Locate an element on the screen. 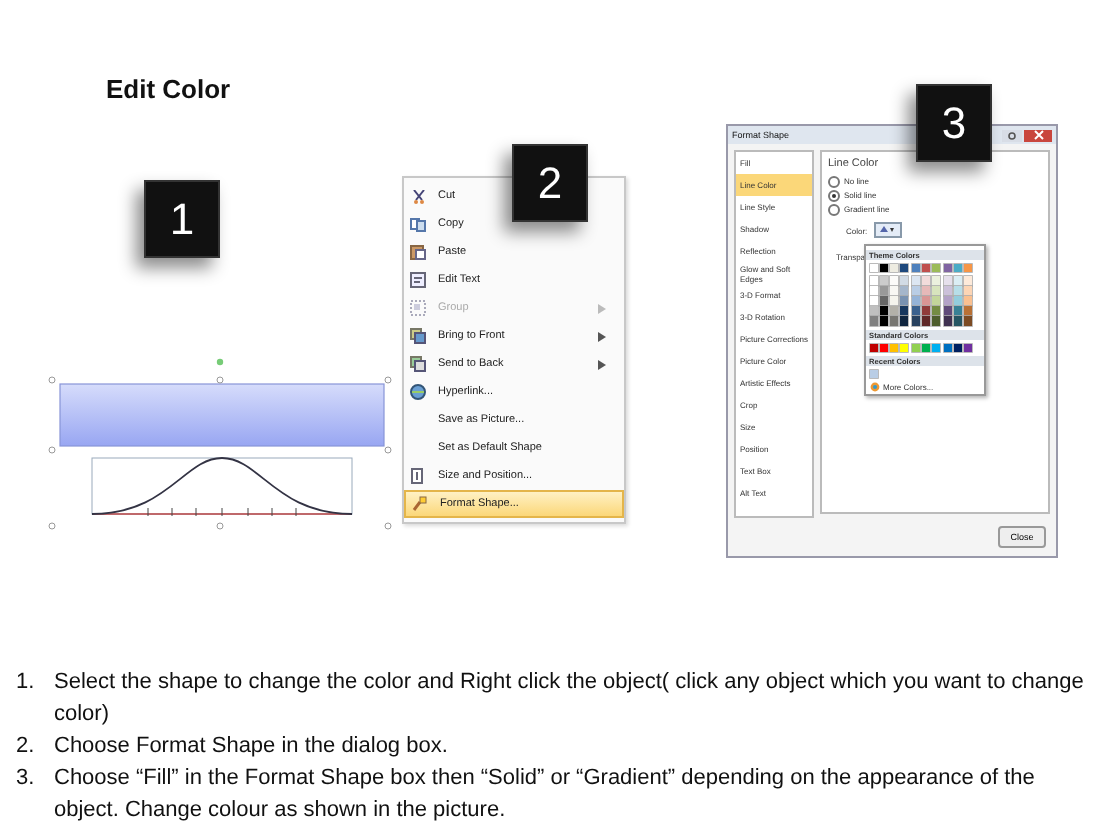 This screenshot has height=840, width=1120. scissors-icon is located at coordinates (418, 196).